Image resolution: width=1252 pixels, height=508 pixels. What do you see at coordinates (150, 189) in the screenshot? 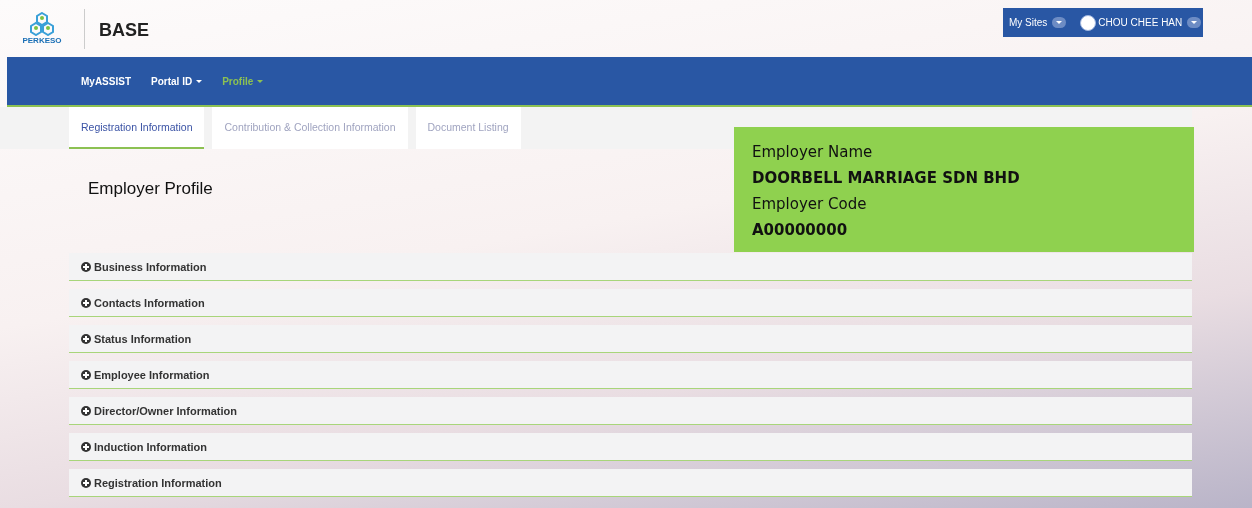
I see `page-title: Employer Profile` at bounding box center [150, 189].